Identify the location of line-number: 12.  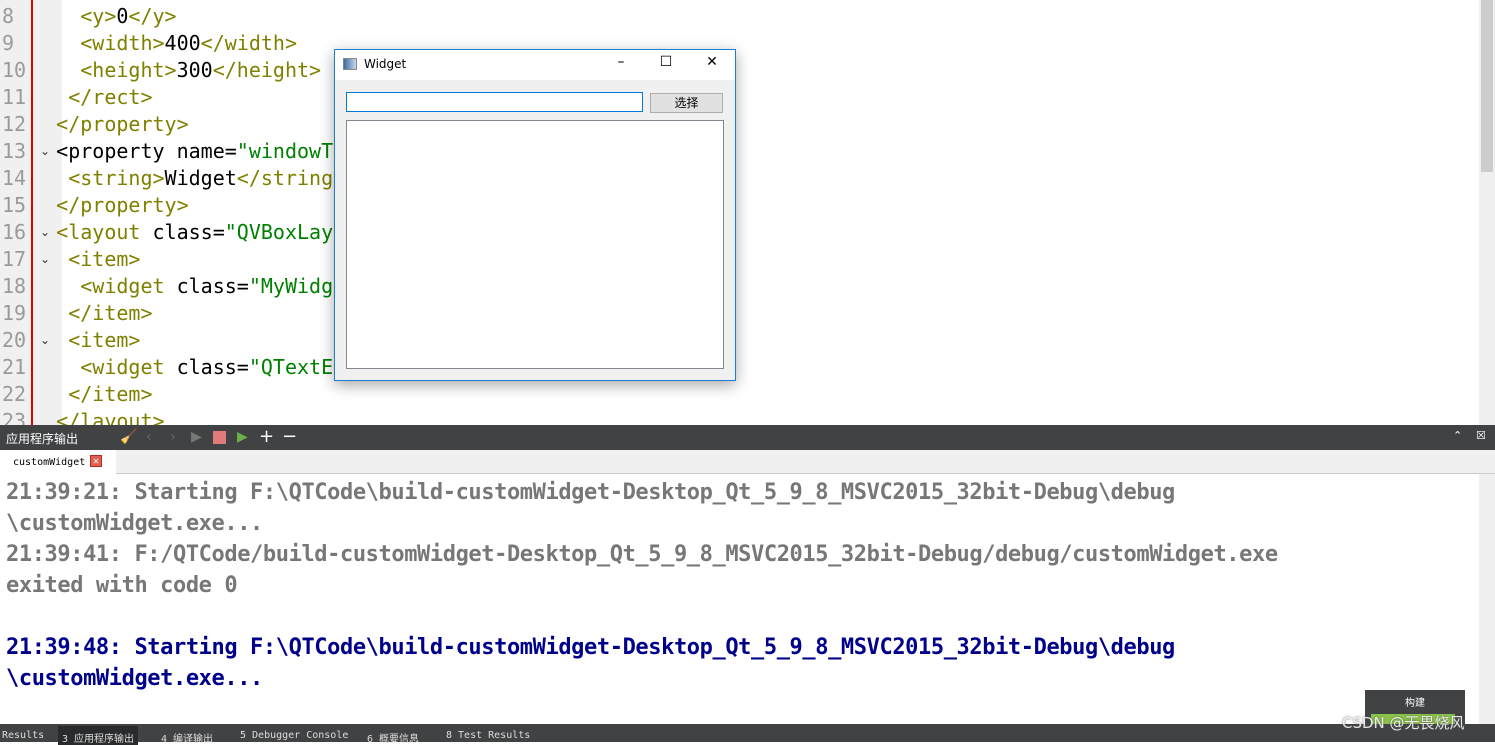
(14, 124).